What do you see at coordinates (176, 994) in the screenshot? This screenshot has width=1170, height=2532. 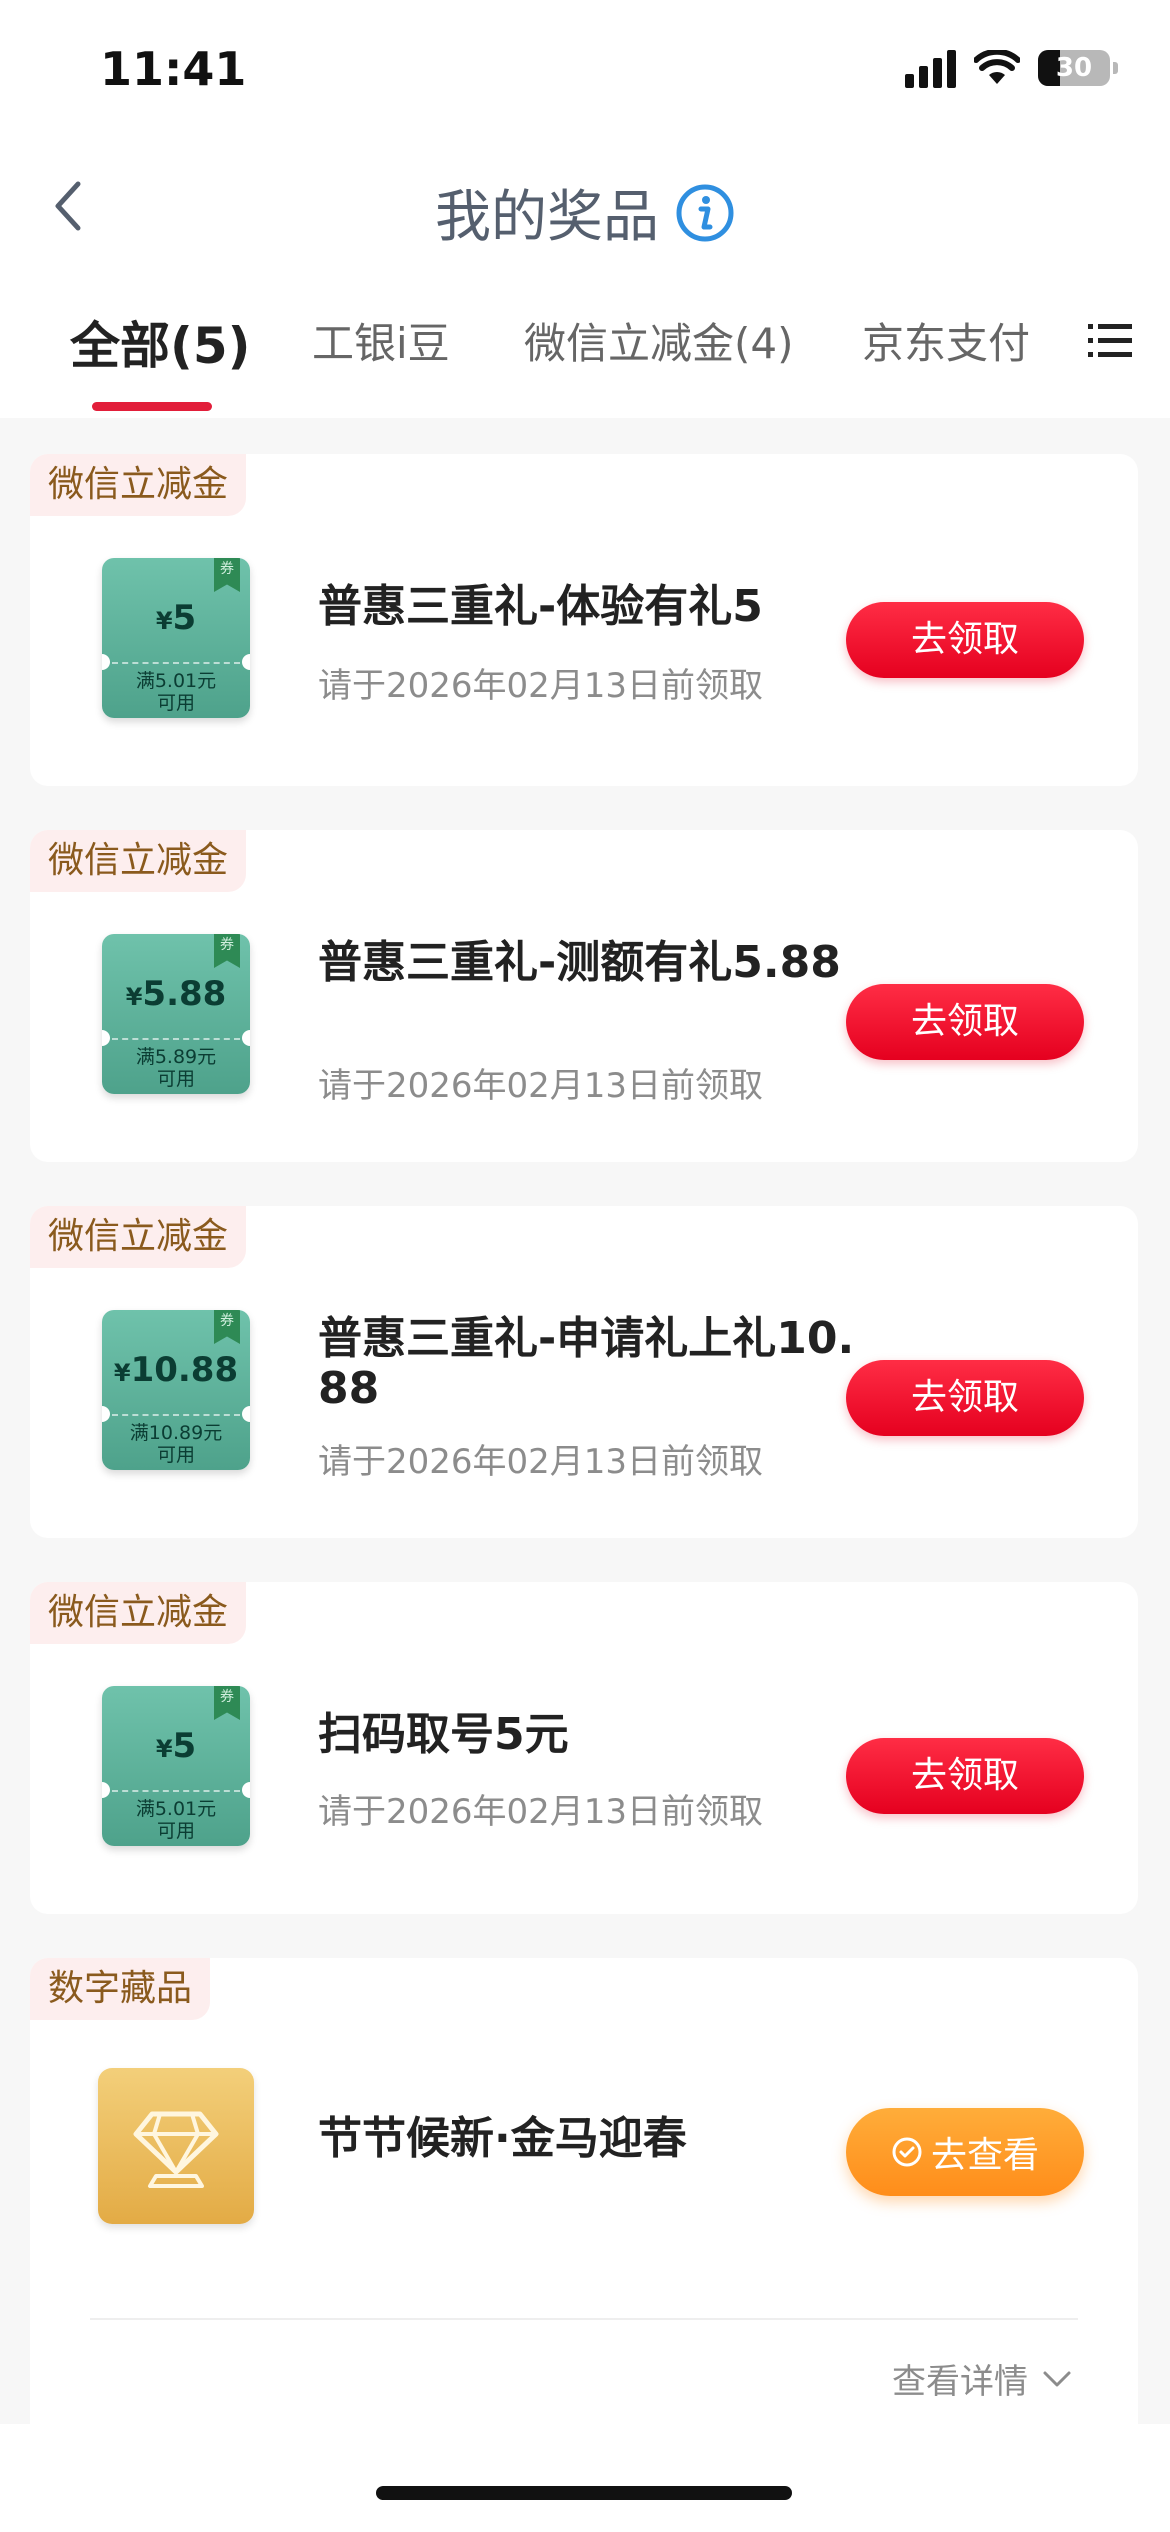 I see `coupon-amount: ¥5.88` at bounding box center [176, 994].